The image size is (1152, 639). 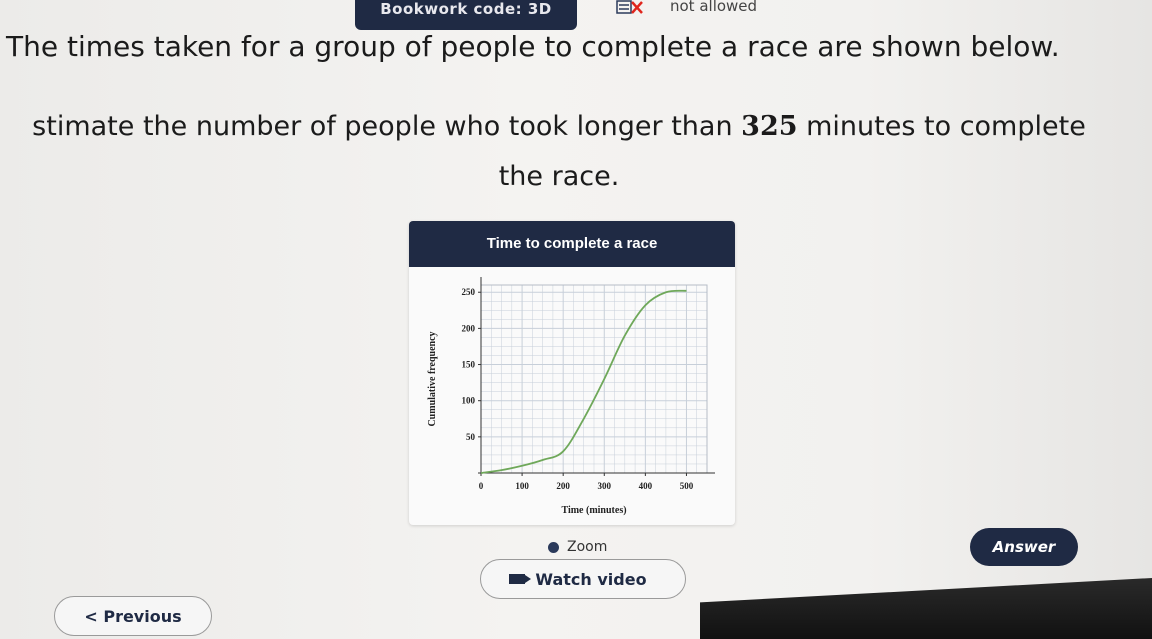 What do you see at coordinates (605, 486) in the screenshot?
I see `x-tick-label: 300` at bounding box center [605, 486].